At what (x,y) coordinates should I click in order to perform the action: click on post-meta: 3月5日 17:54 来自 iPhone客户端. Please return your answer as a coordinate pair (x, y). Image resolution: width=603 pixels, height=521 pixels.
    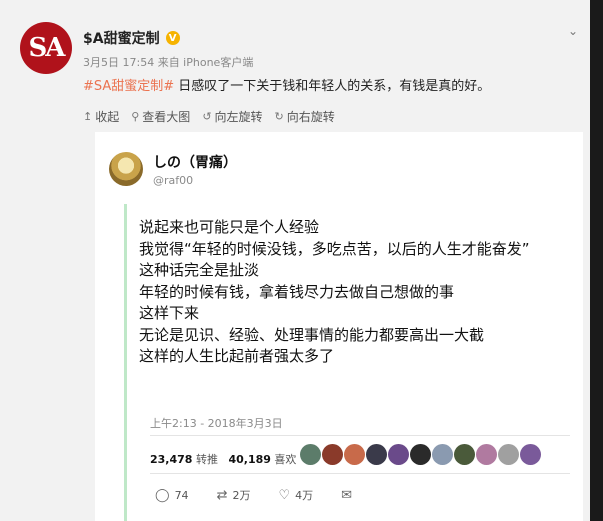
    Looking at the image, I should click on (168, 62).